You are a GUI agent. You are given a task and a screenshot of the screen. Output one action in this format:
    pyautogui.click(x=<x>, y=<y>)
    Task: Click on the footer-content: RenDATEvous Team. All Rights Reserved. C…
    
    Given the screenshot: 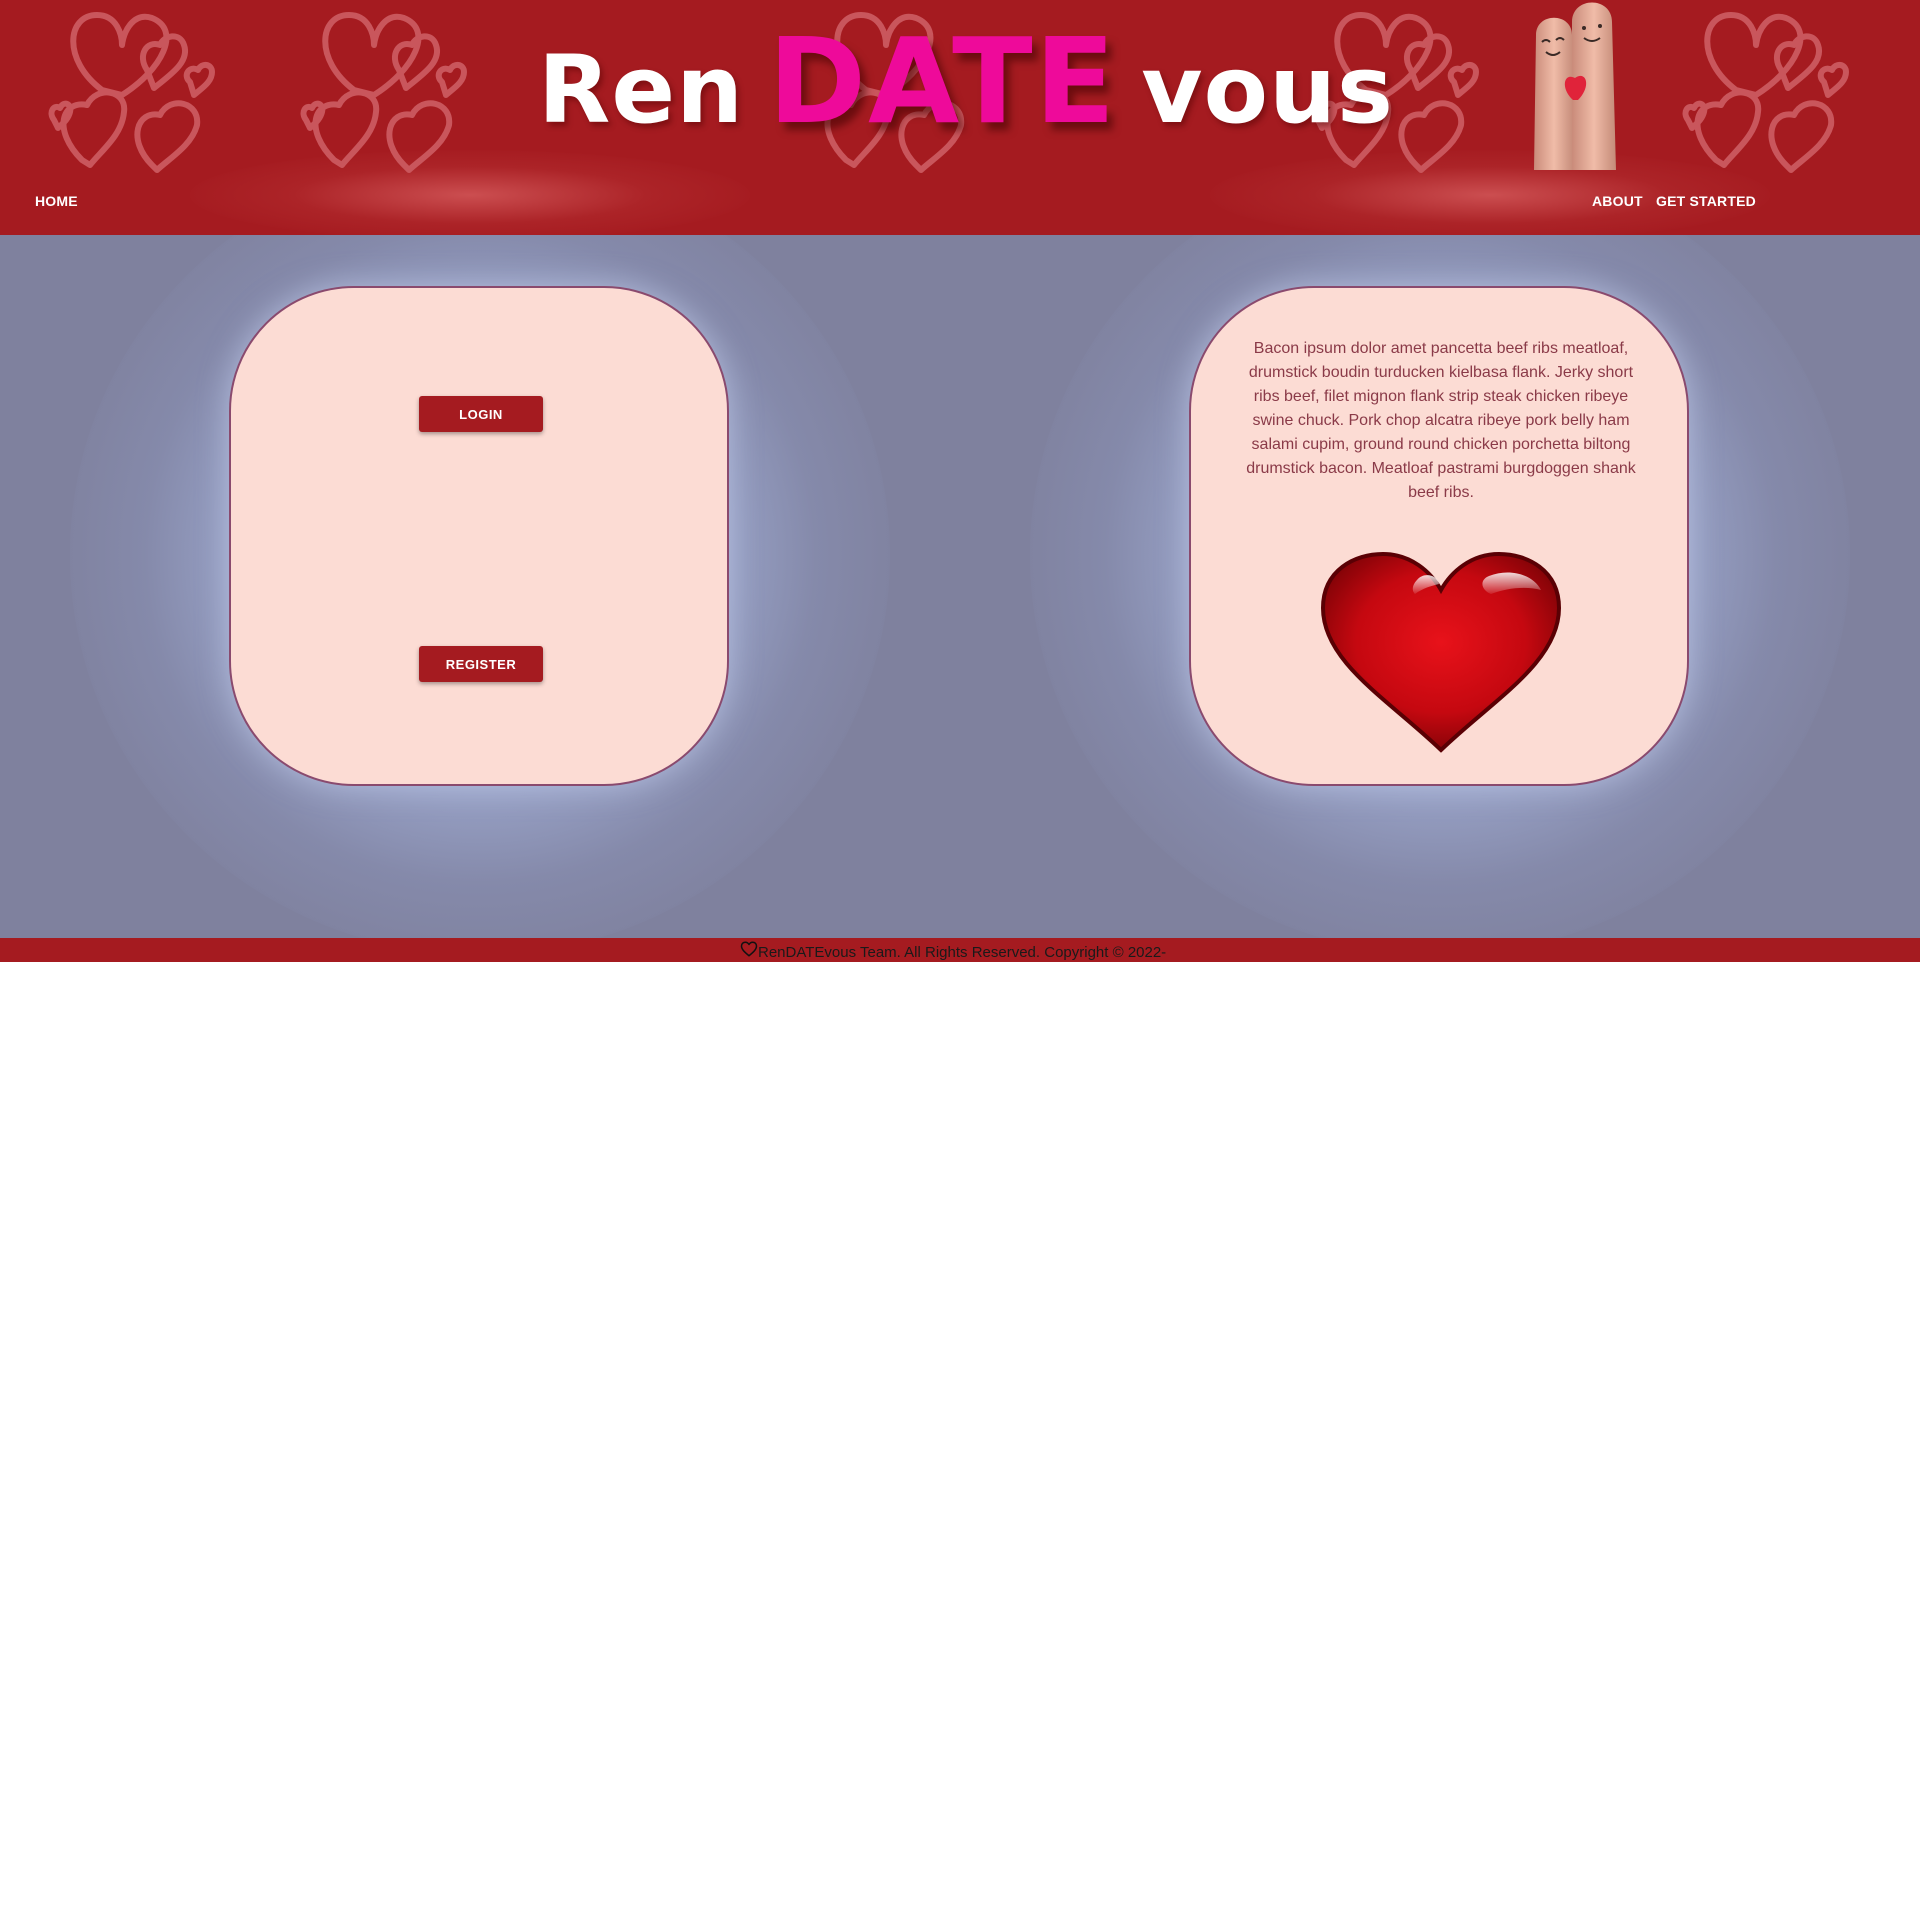 What is the action you would take?
    pyautogui.click(x=953, y=950)
    